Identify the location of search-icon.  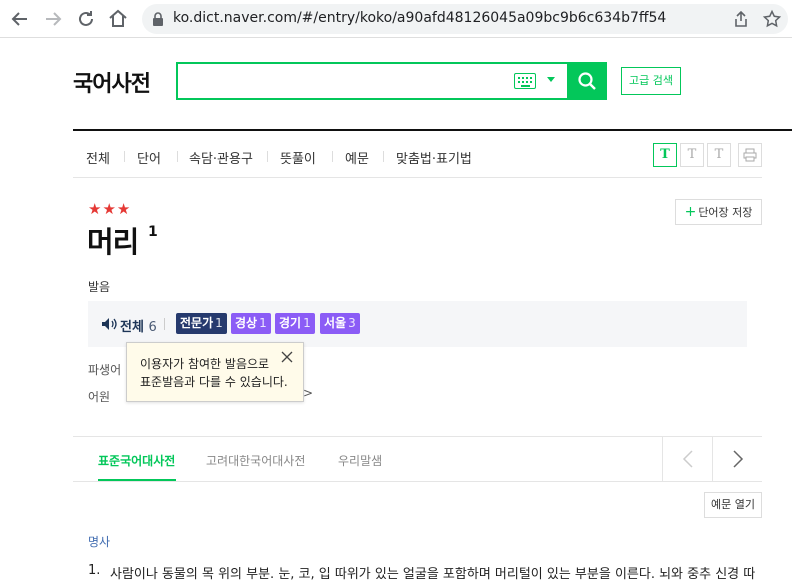
(587, 81).